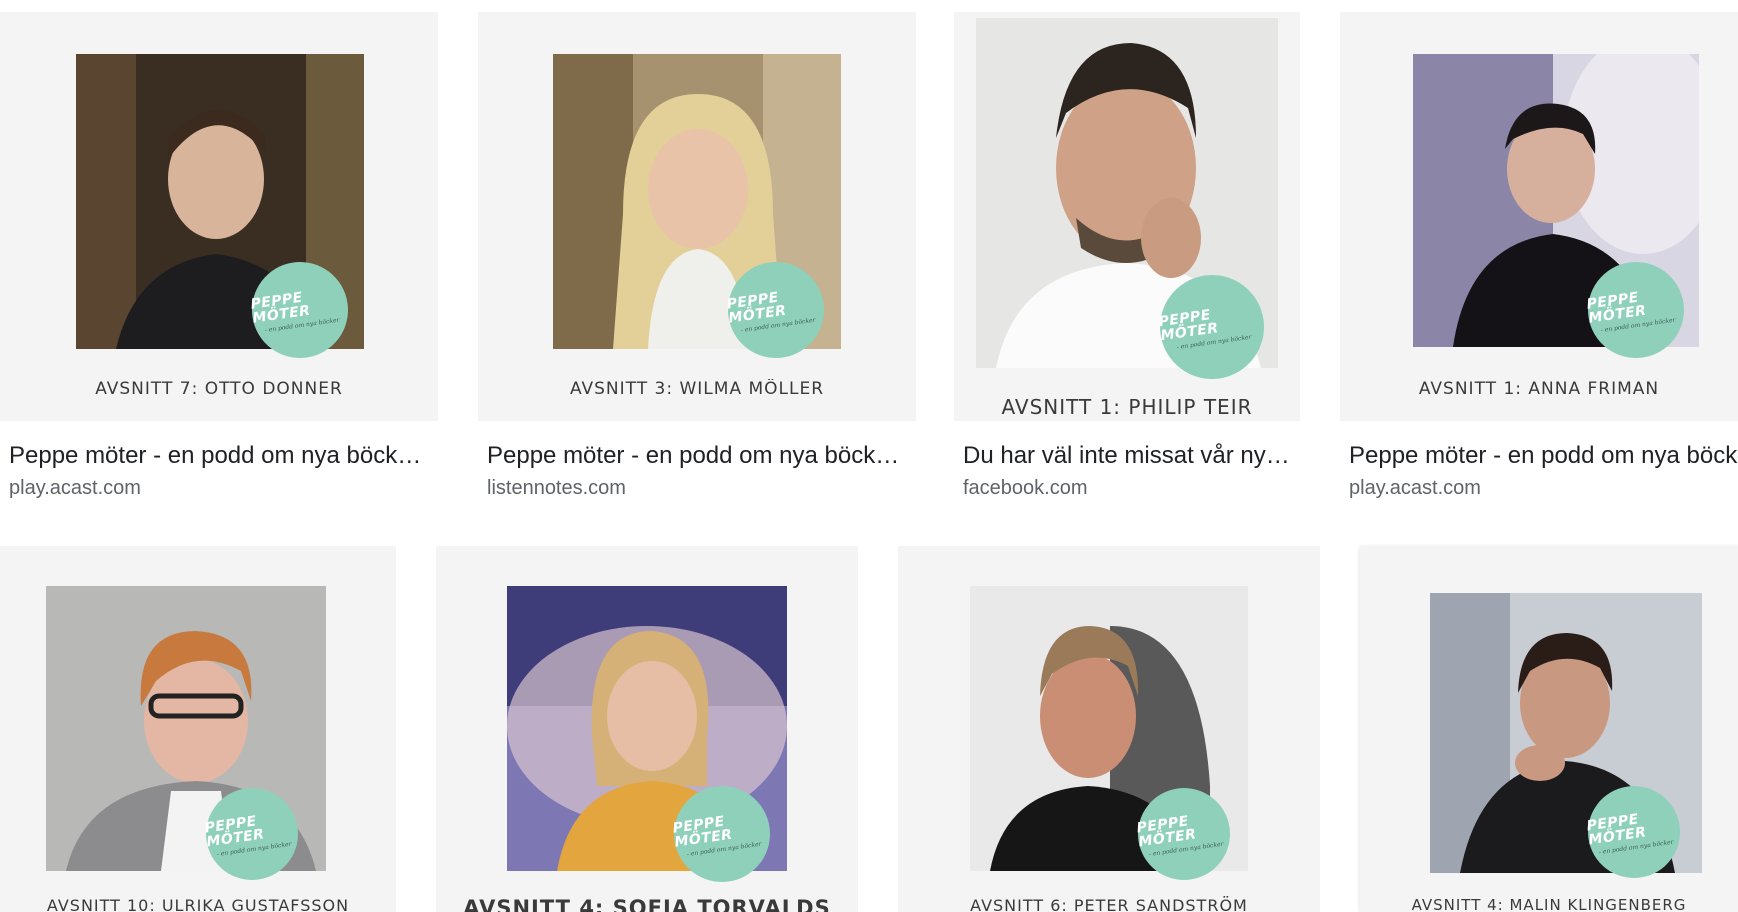  I want to click on episode-caption: AVSNITT 4: SOFIA TORVALDS, so click(647, 904).